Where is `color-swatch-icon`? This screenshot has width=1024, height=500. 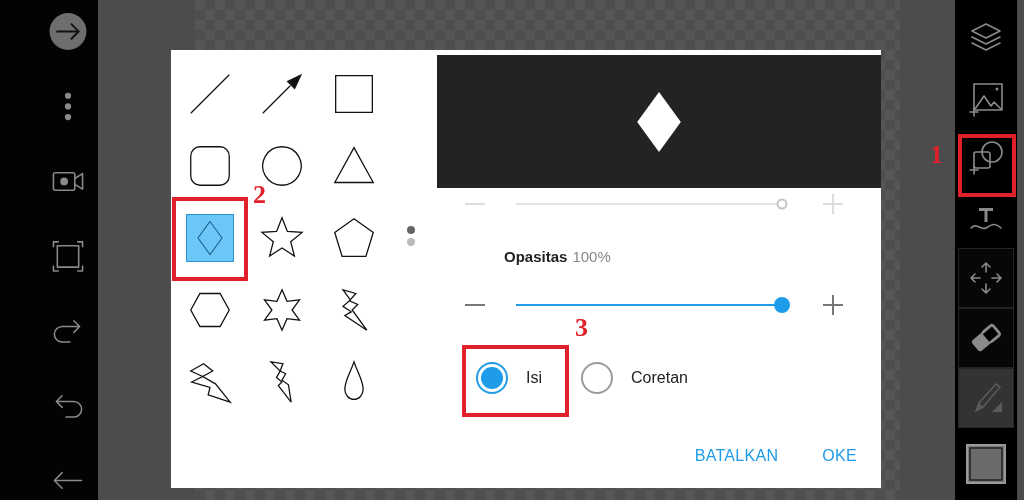 color-swatch-icon is located at coordinates (986, 464).